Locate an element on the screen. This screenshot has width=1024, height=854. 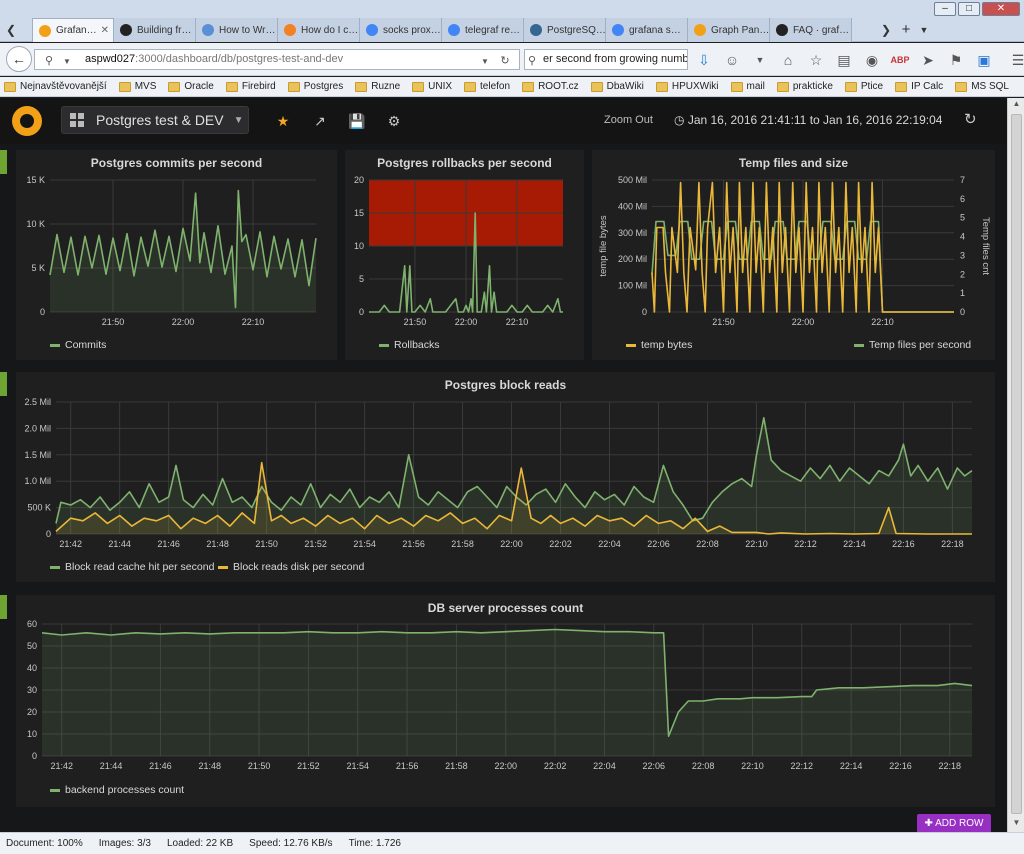
scroll-thumb is located at coordinates (1016, 464).